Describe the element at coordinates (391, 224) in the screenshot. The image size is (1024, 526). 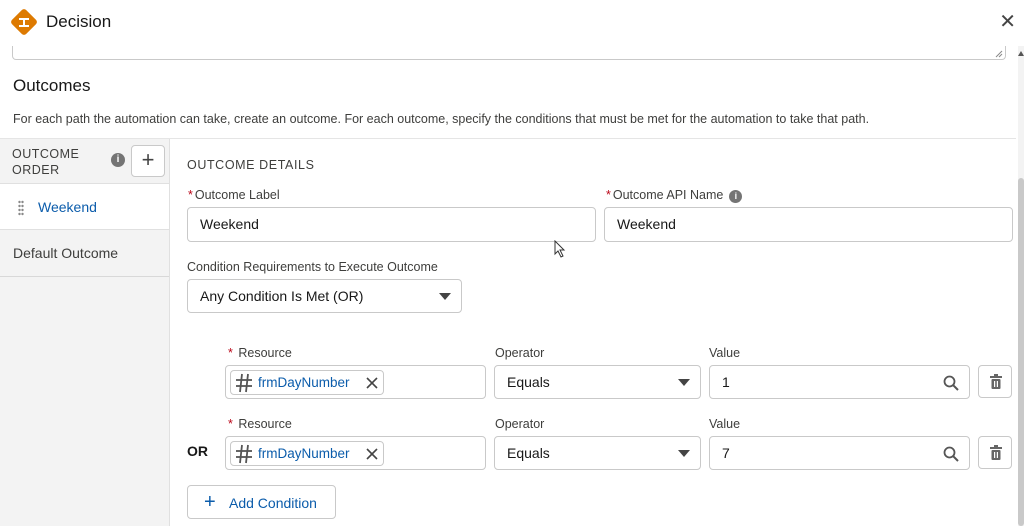
I see `outcome-label-input: Weekend` at that location.